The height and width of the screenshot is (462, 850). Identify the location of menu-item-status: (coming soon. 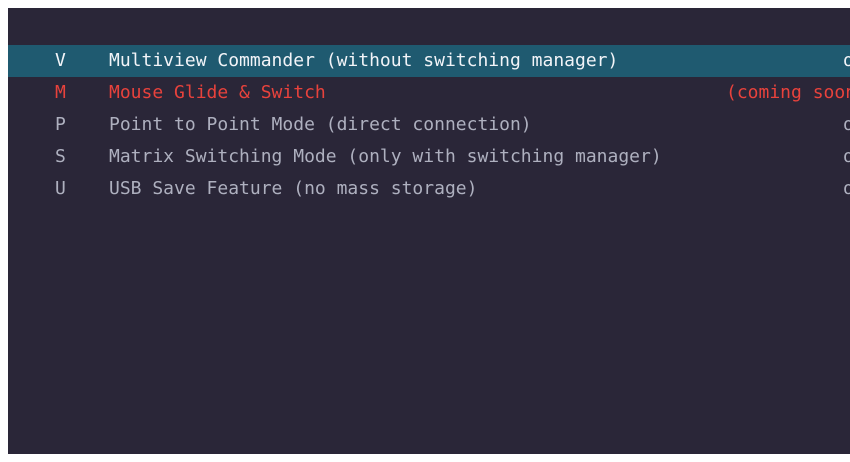
(788, 92).